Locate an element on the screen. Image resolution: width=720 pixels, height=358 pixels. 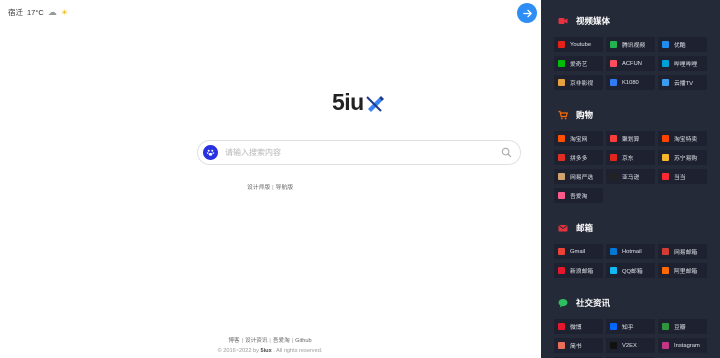
copyright-brand: 5iux is located at coordinates (265, 351).